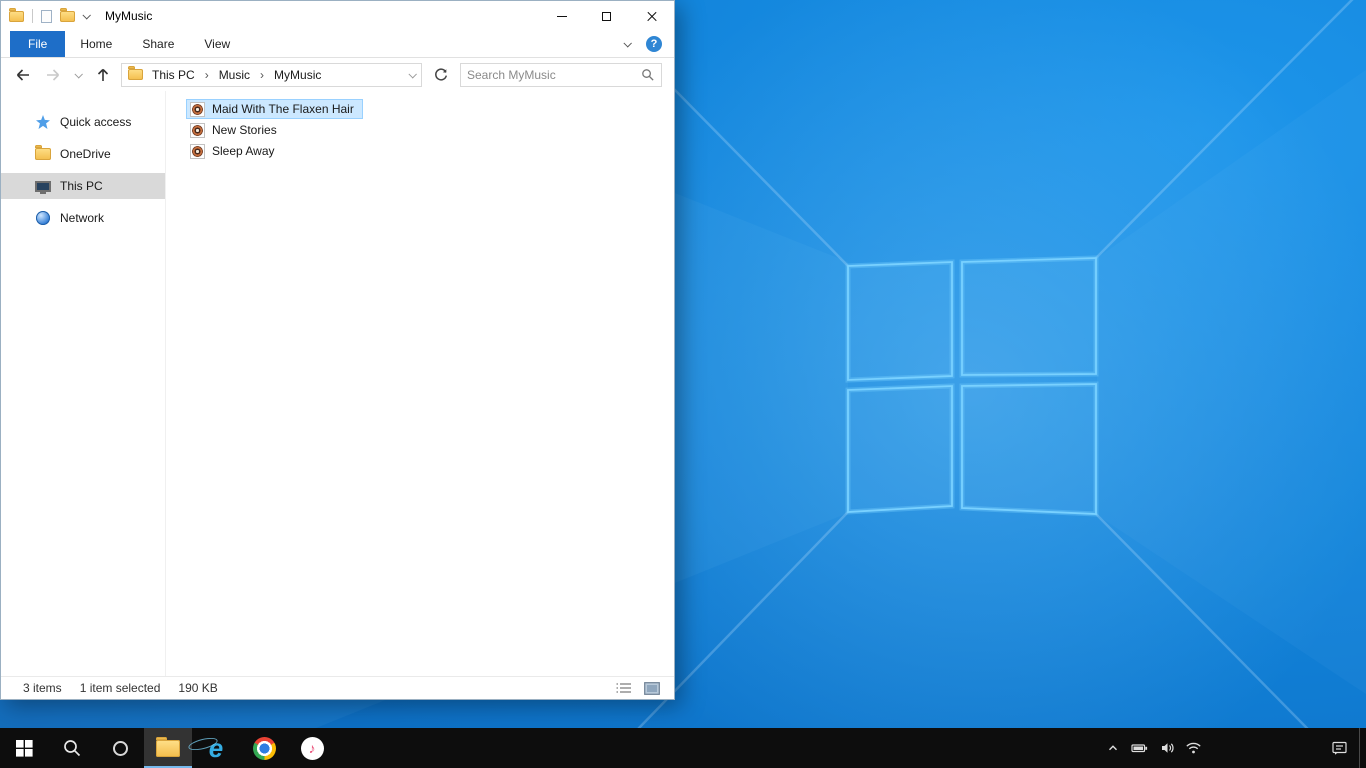  I want to click on quick-access-toolbar, so click(46, 15).